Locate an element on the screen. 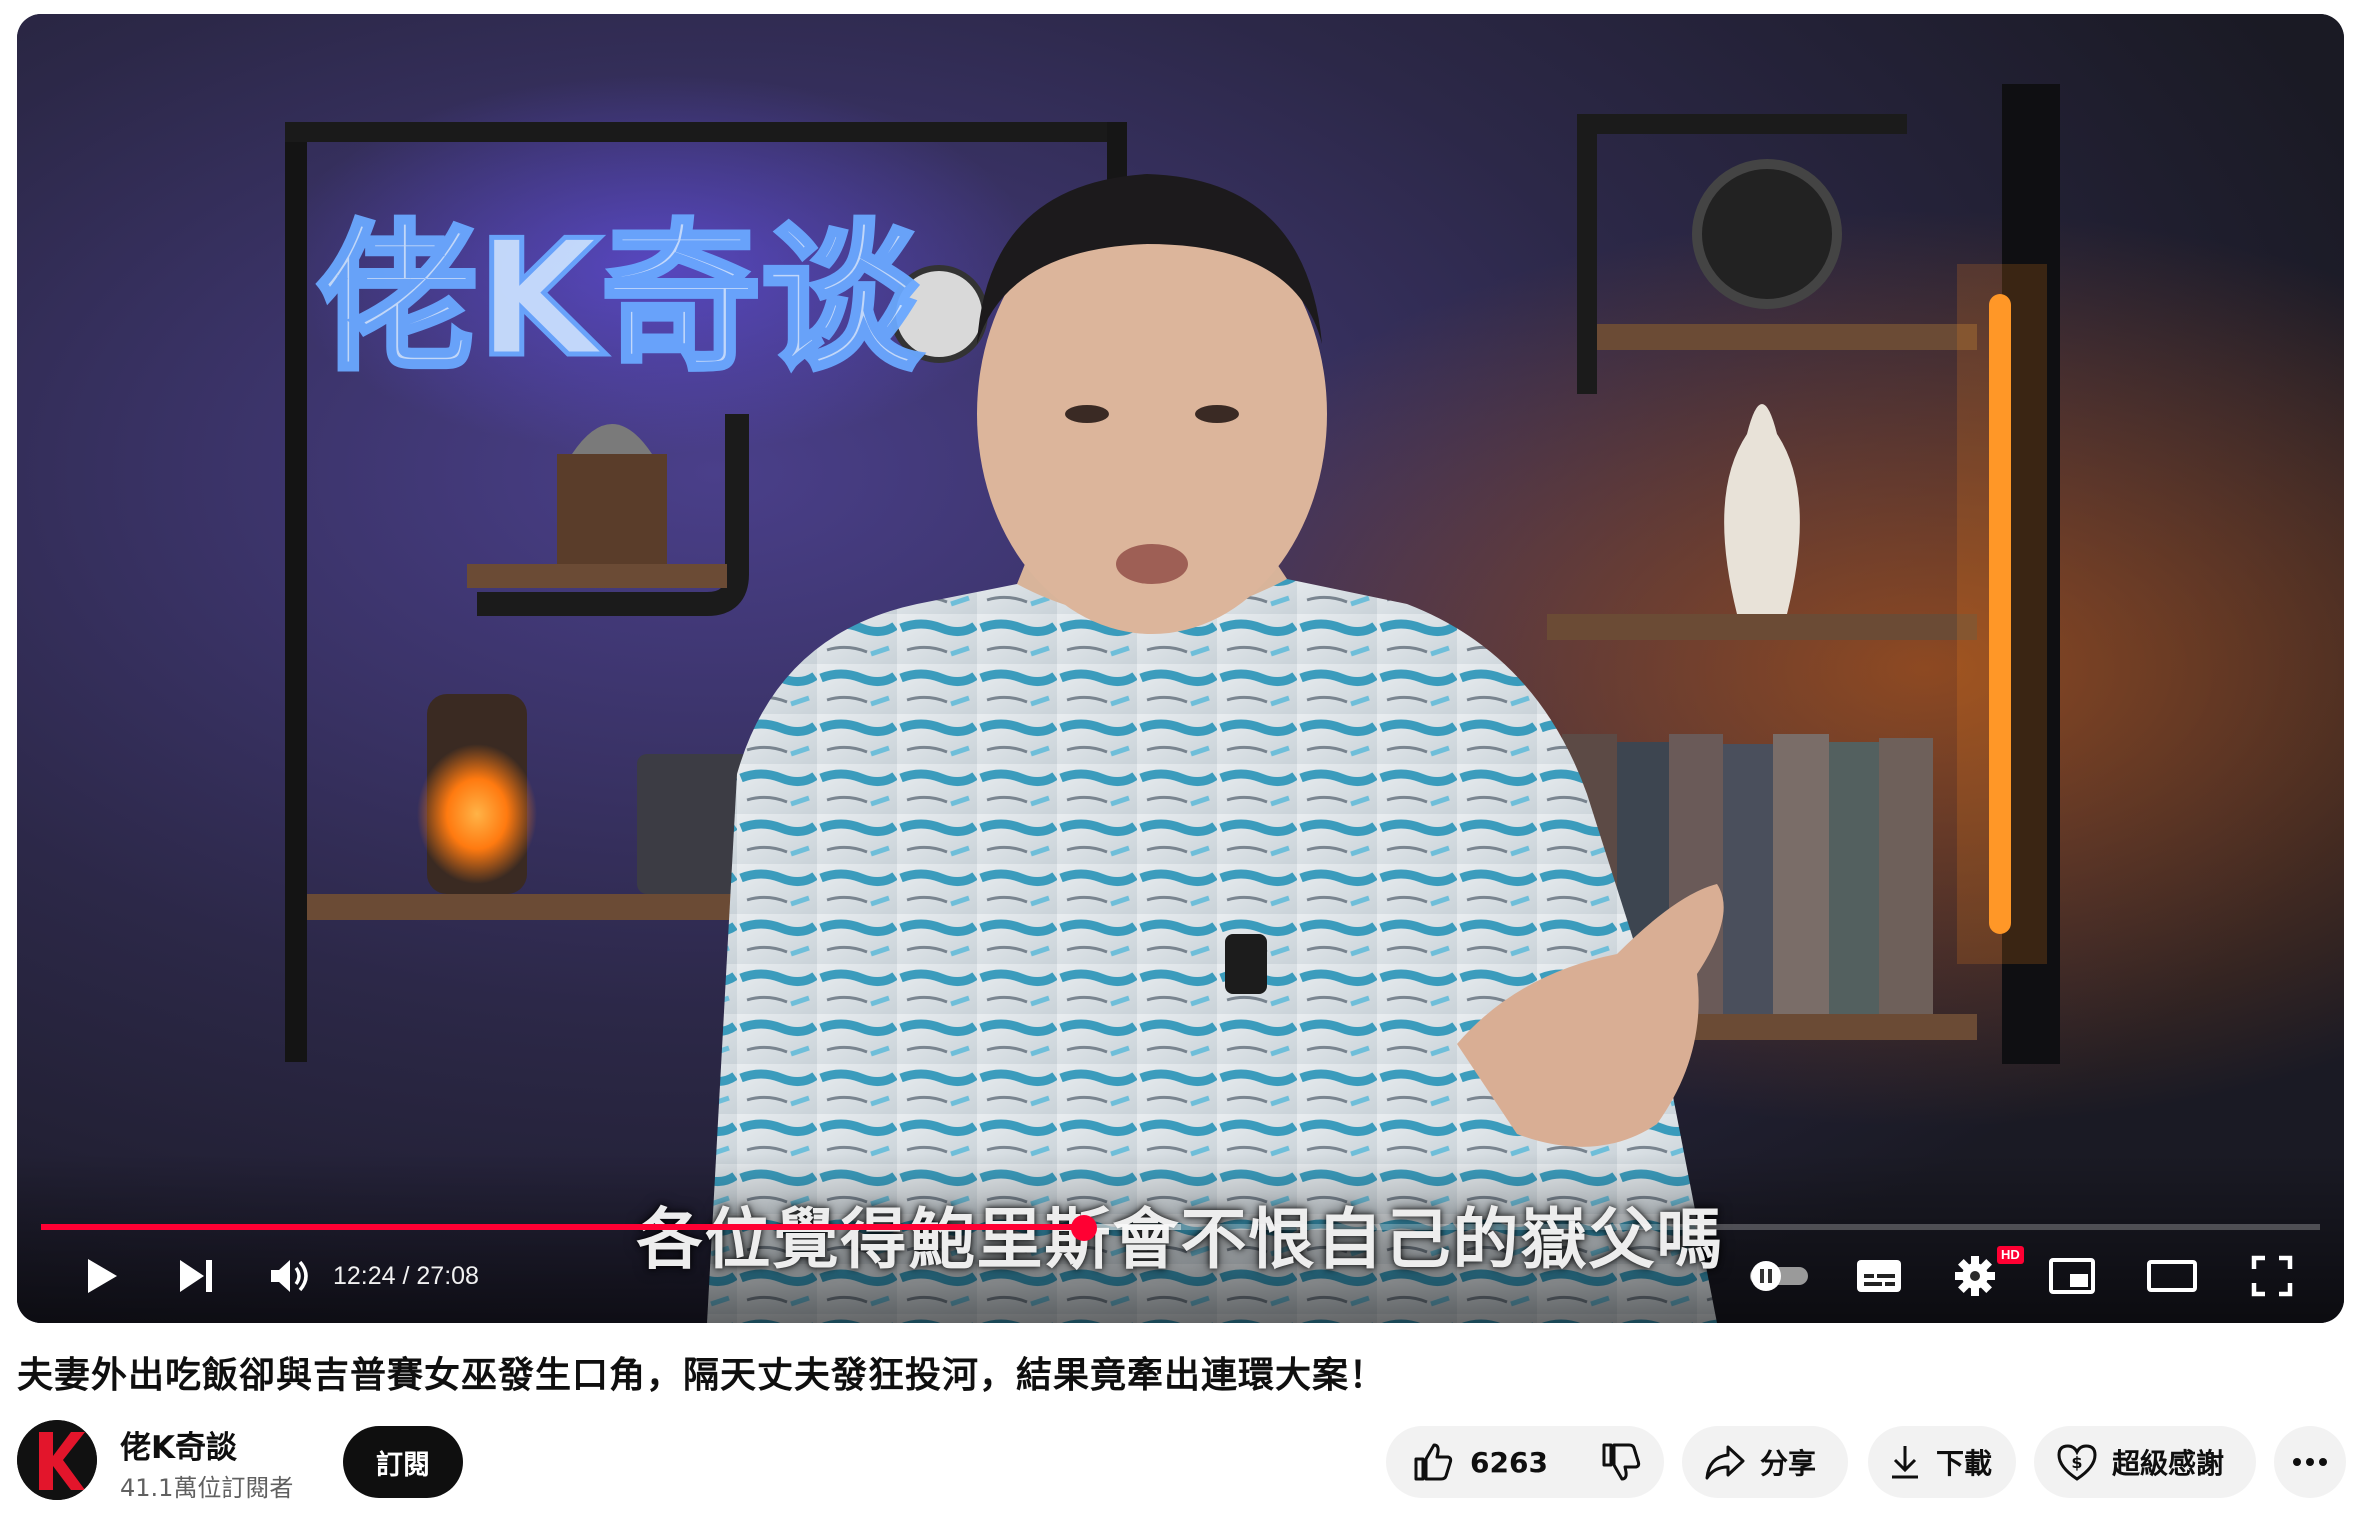 This screenshot has width=2360, height=1516. miniplayer-icon is located at coordinates (2072, 1276).